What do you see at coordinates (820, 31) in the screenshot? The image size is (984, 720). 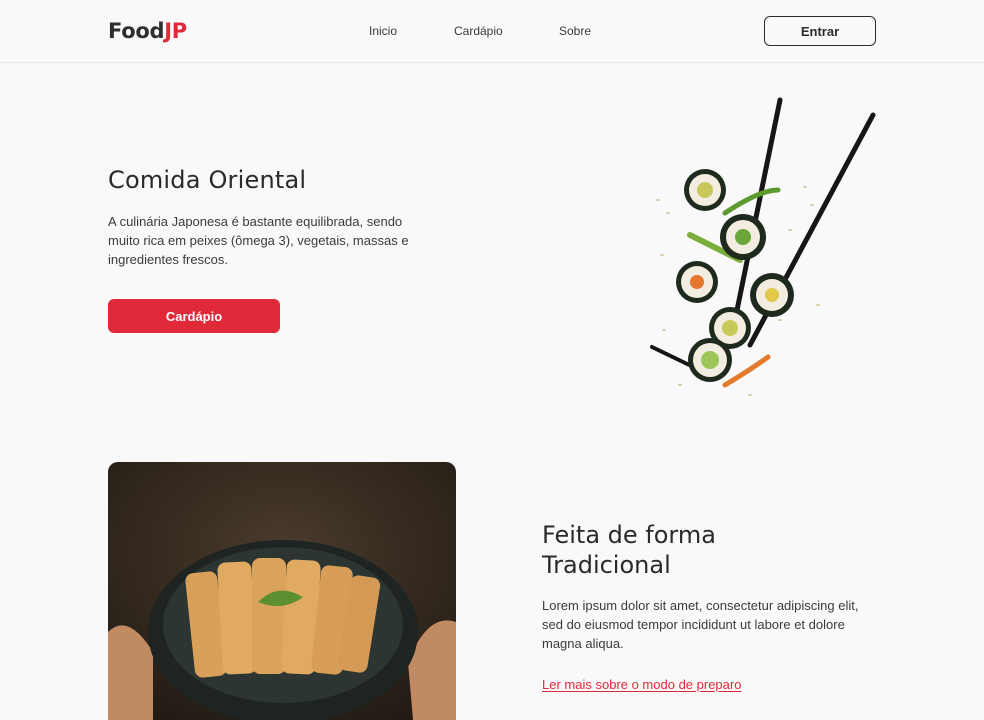 I see `login-button: Entrar` at bounding box center [820, 31].